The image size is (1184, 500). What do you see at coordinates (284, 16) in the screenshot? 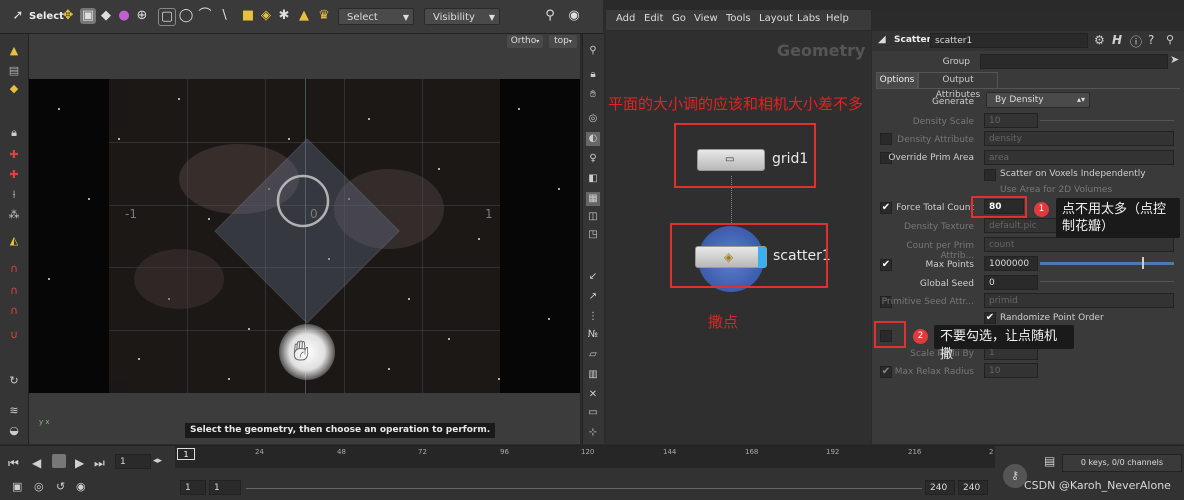
I see `edges-icon: ✱` at bounding box center [284, 16].